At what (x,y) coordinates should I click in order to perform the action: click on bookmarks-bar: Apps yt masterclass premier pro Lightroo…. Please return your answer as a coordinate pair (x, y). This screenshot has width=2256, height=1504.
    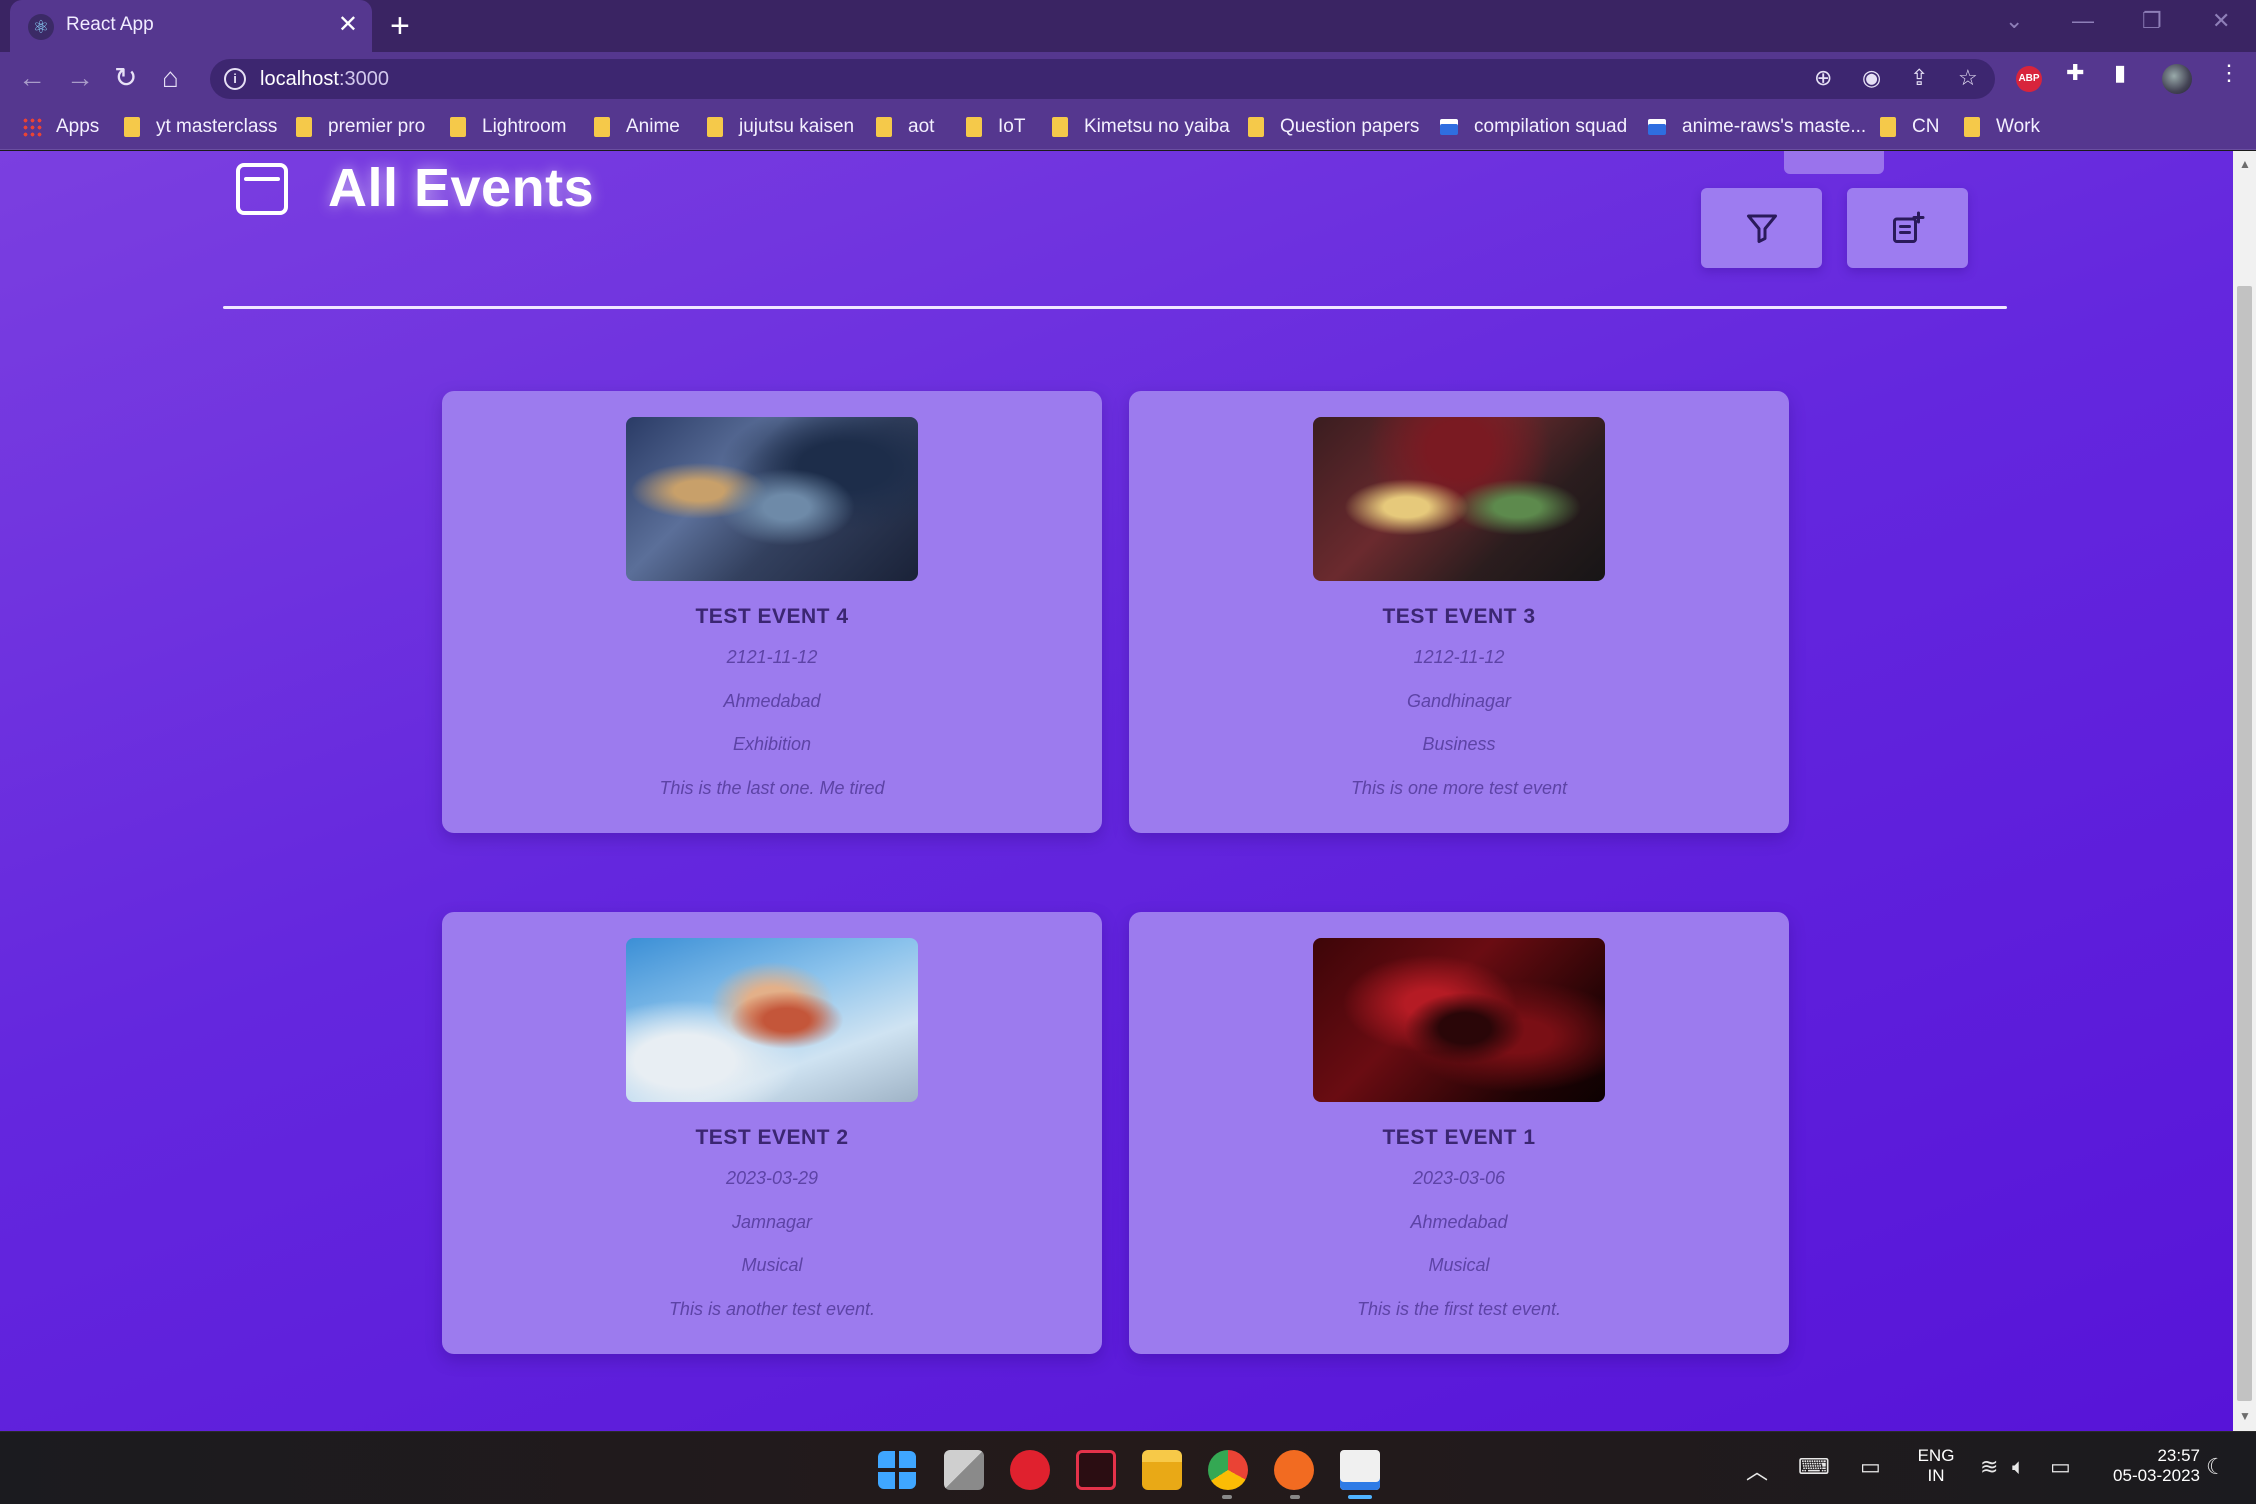
    Looking at the image, I should click on (1128, 127).